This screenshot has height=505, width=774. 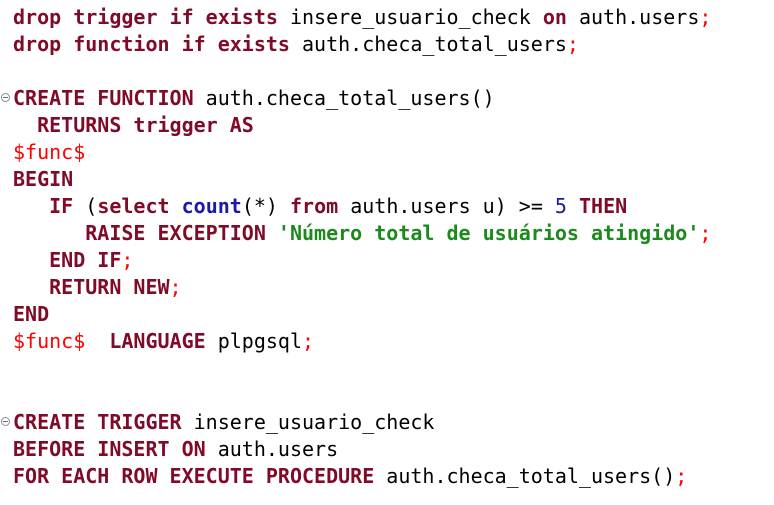 I want to click on code-token: count, so click(x=211, y=206).